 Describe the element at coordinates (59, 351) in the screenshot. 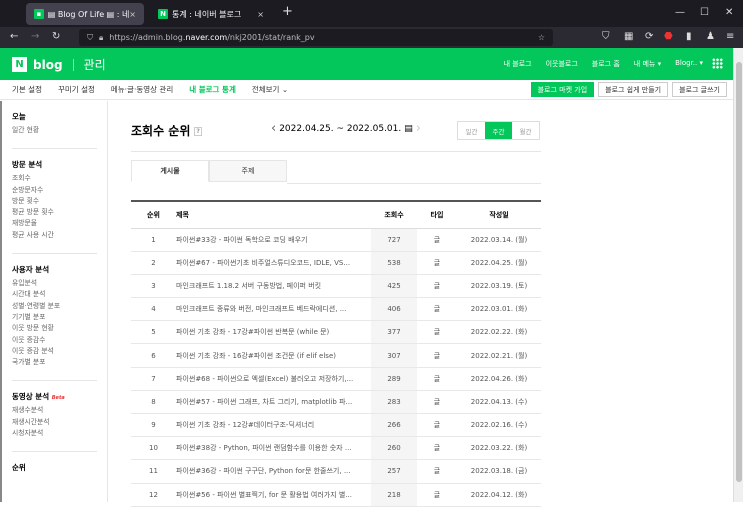

I see `sidebar-item: 이웃 증감 분석` at that location.